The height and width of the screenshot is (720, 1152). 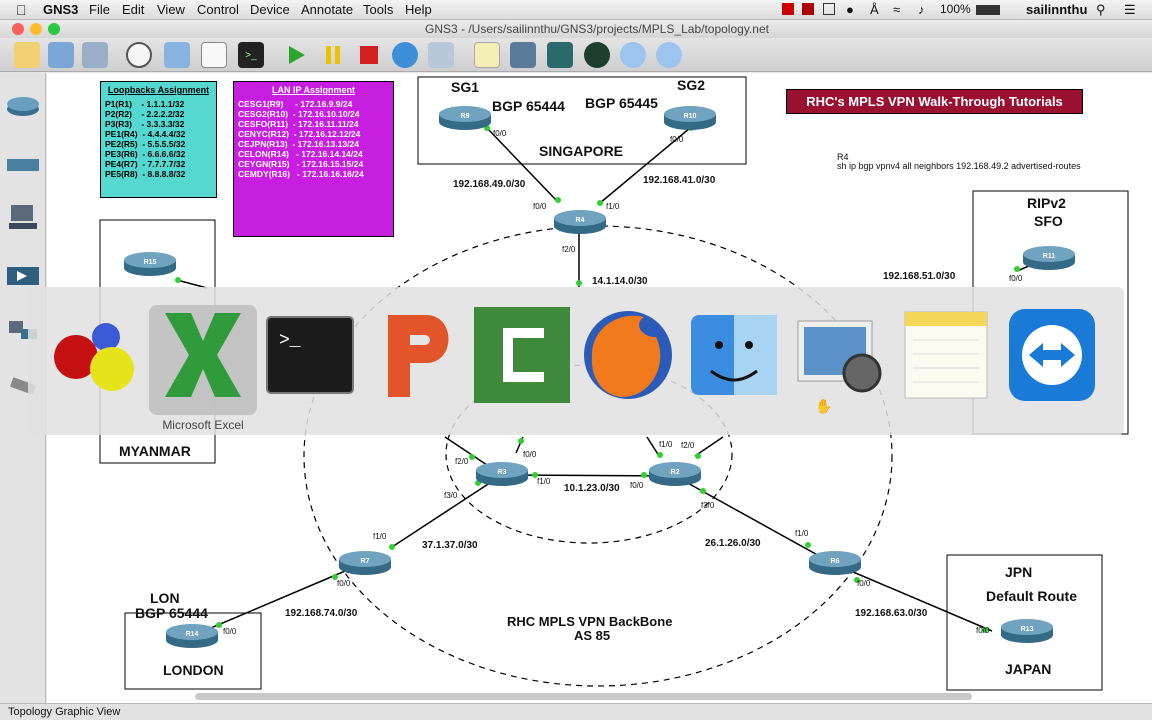 What do you see at coordinates (523, 55) in the screenshot?
I see `insert-picture-icon` at bounding box center [523, 55].